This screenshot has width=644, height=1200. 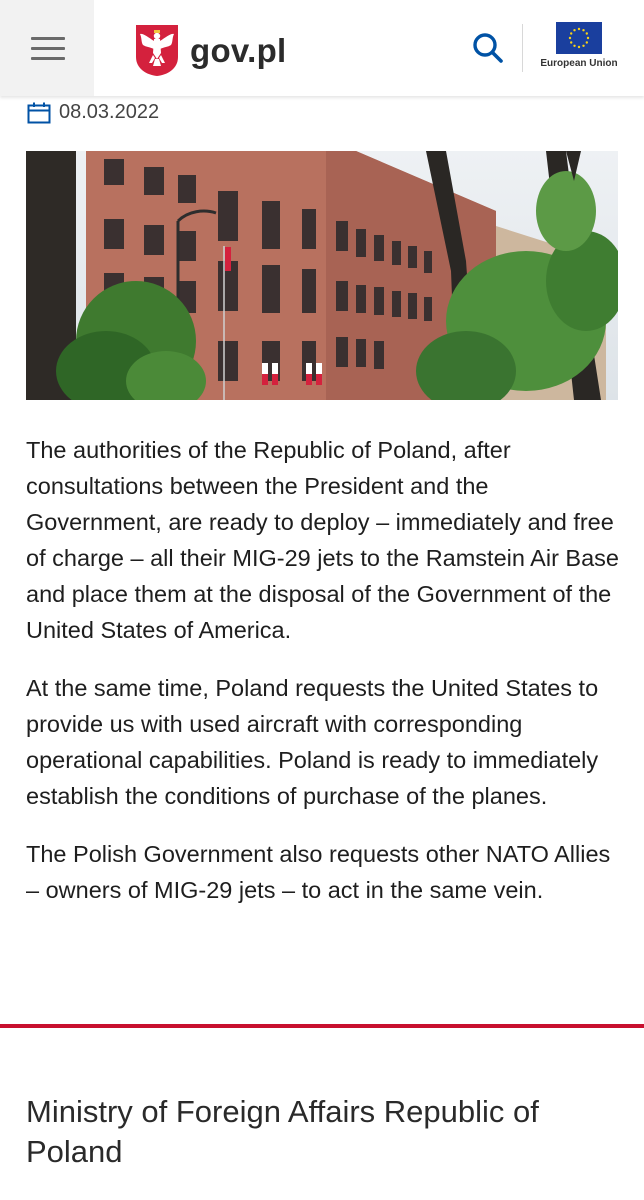 I want to click on site-header: gov.pl European Union, so click(x=322, y=48).